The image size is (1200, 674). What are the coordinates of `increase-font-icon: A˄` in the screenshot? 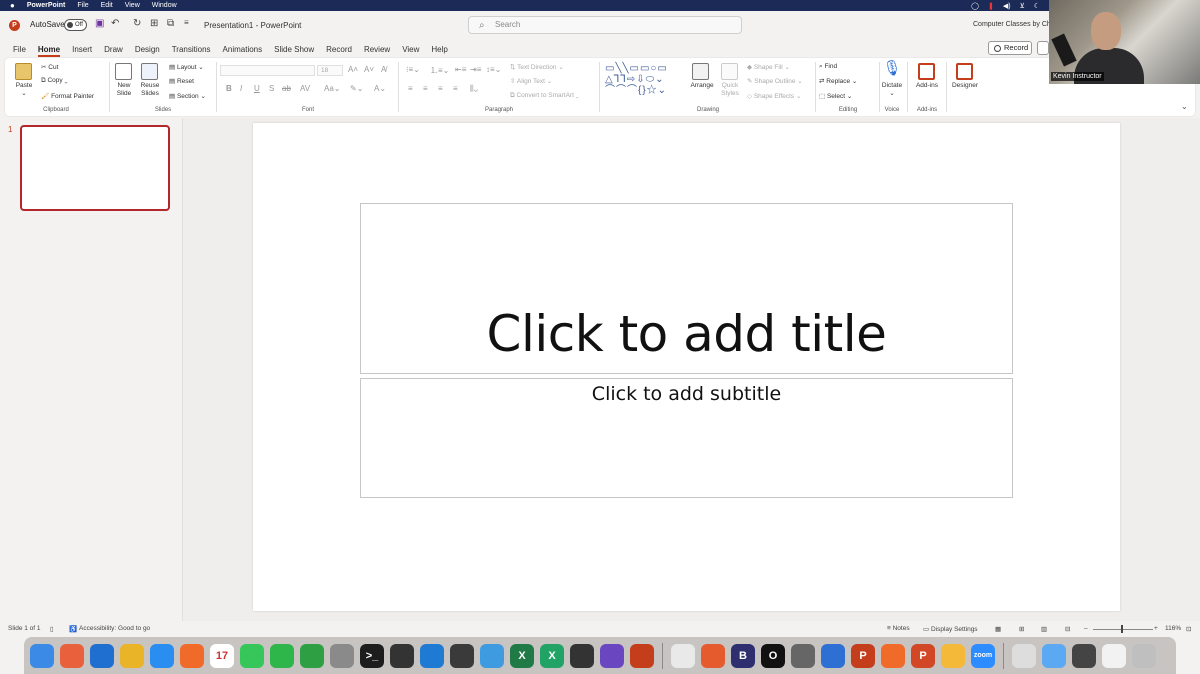 It's located at (353, 69).